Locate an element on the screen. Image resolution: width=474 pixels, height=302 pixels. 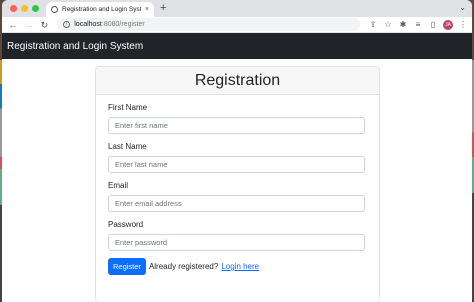
tab-title: Registration and Login System is located at coordinates (101, 9).